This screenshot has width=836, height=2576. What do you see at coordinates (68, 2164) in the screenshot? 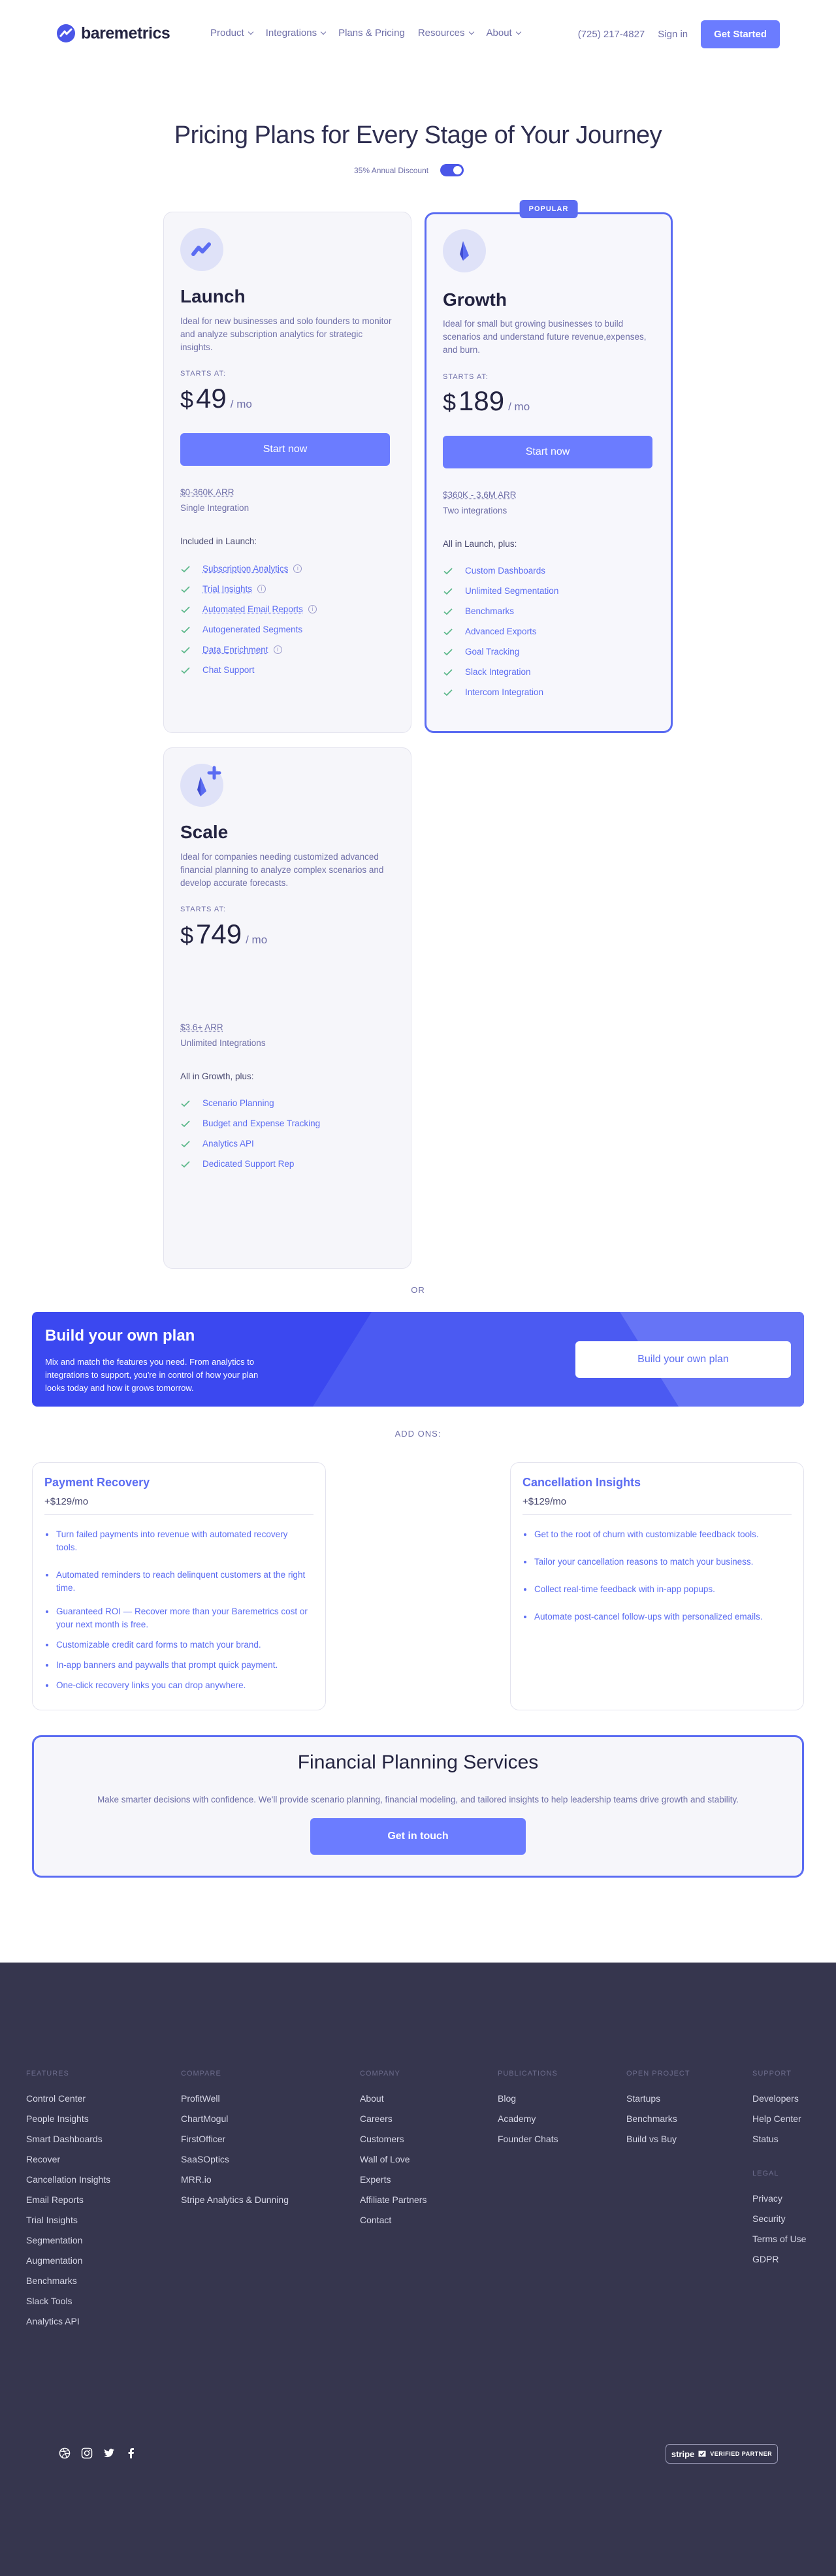
I see `footer-link: Recover` at bounding box center [68, 2164].